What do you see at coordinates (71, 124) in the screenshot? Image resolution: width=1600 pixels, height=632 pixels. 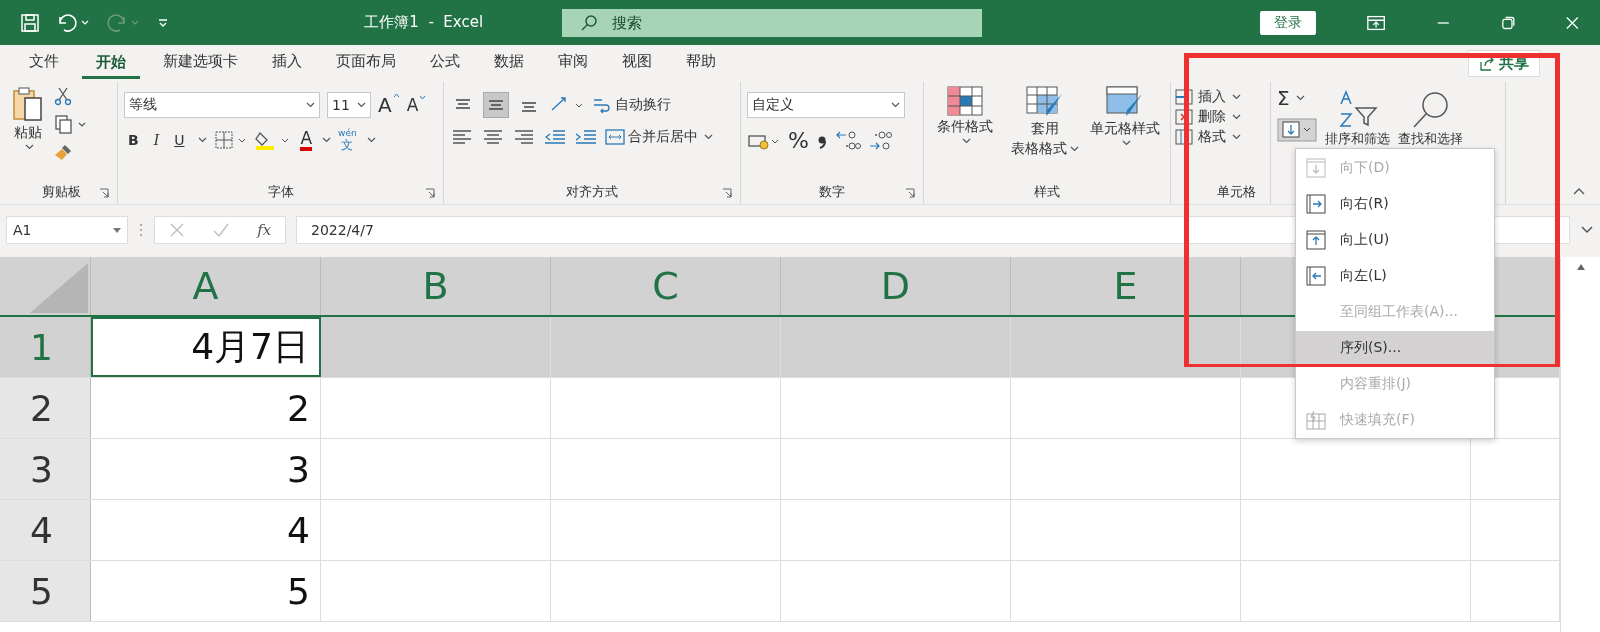 I see `copy-icon` at bounding box center [71, 124].